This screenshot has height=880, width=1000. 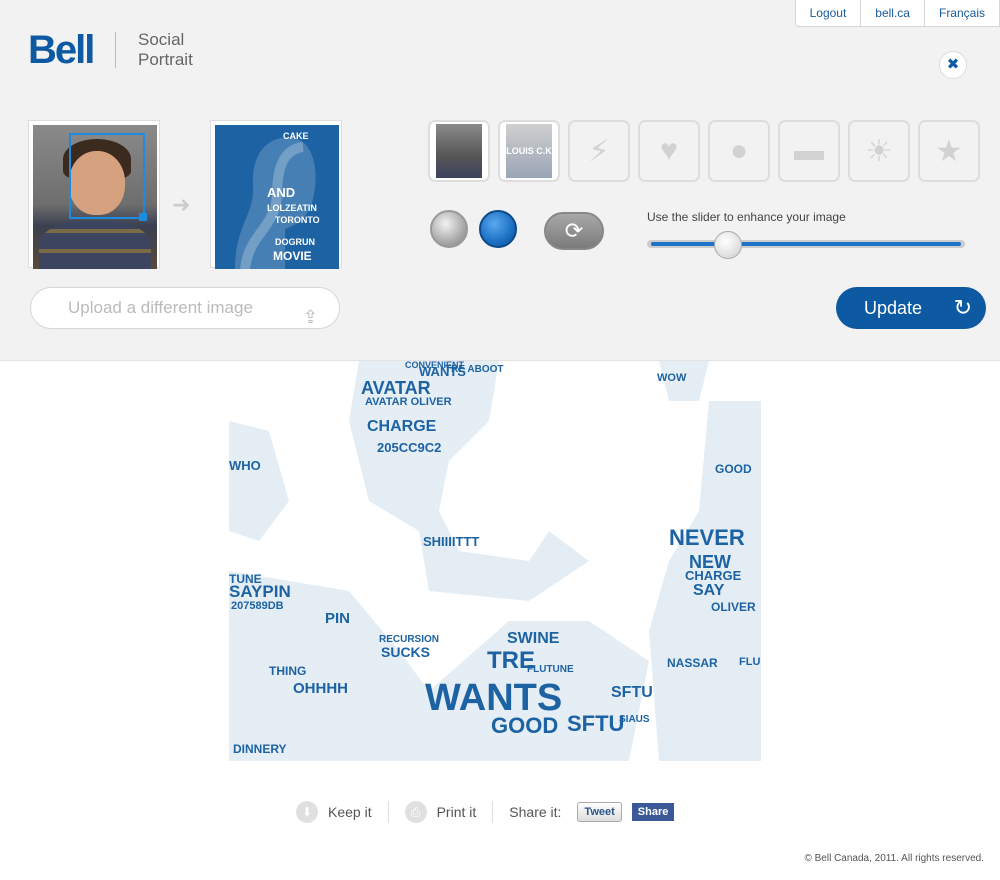 I want to click on print-icon: ⎙, so click(x=415, y=812).